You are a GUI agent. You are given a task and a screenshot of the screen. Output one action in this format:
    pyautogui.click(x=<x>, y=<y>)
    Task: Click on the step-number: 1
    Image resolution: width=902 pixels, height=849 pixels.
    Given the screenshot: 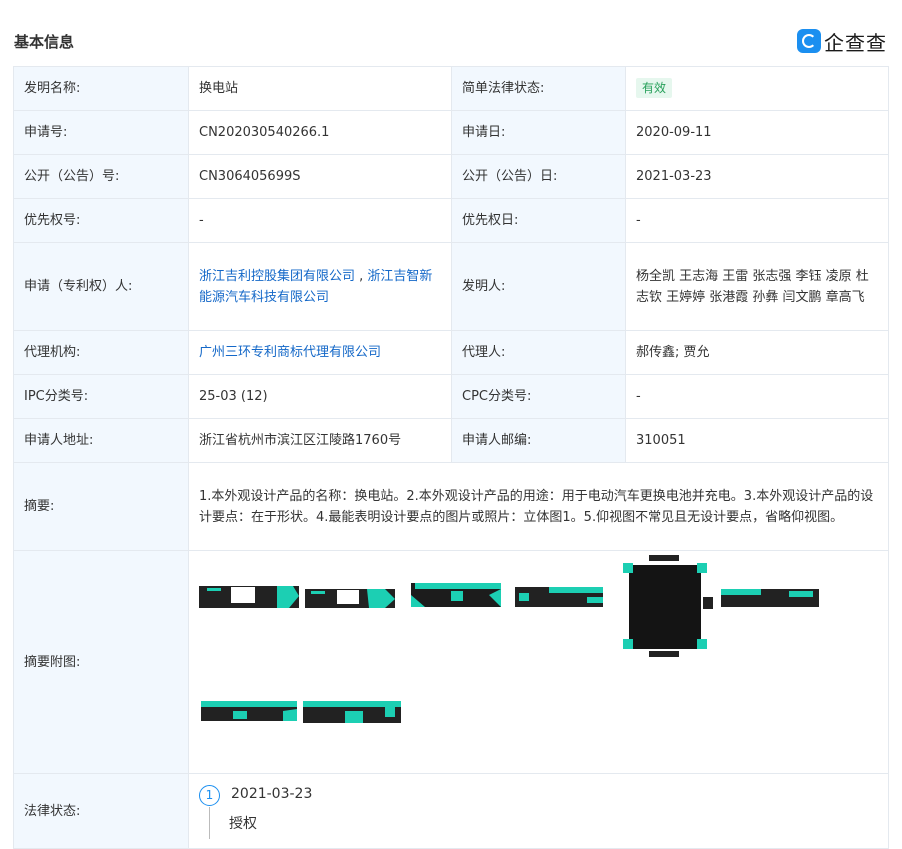 What is the action you would take?
    pyautogui.click(x=209, y=795)
    